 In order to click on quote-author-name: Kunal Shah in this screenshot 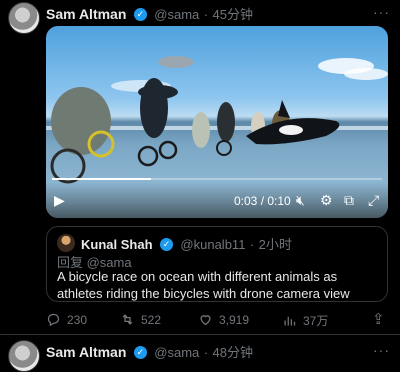, I will do `click(117, 244)`.